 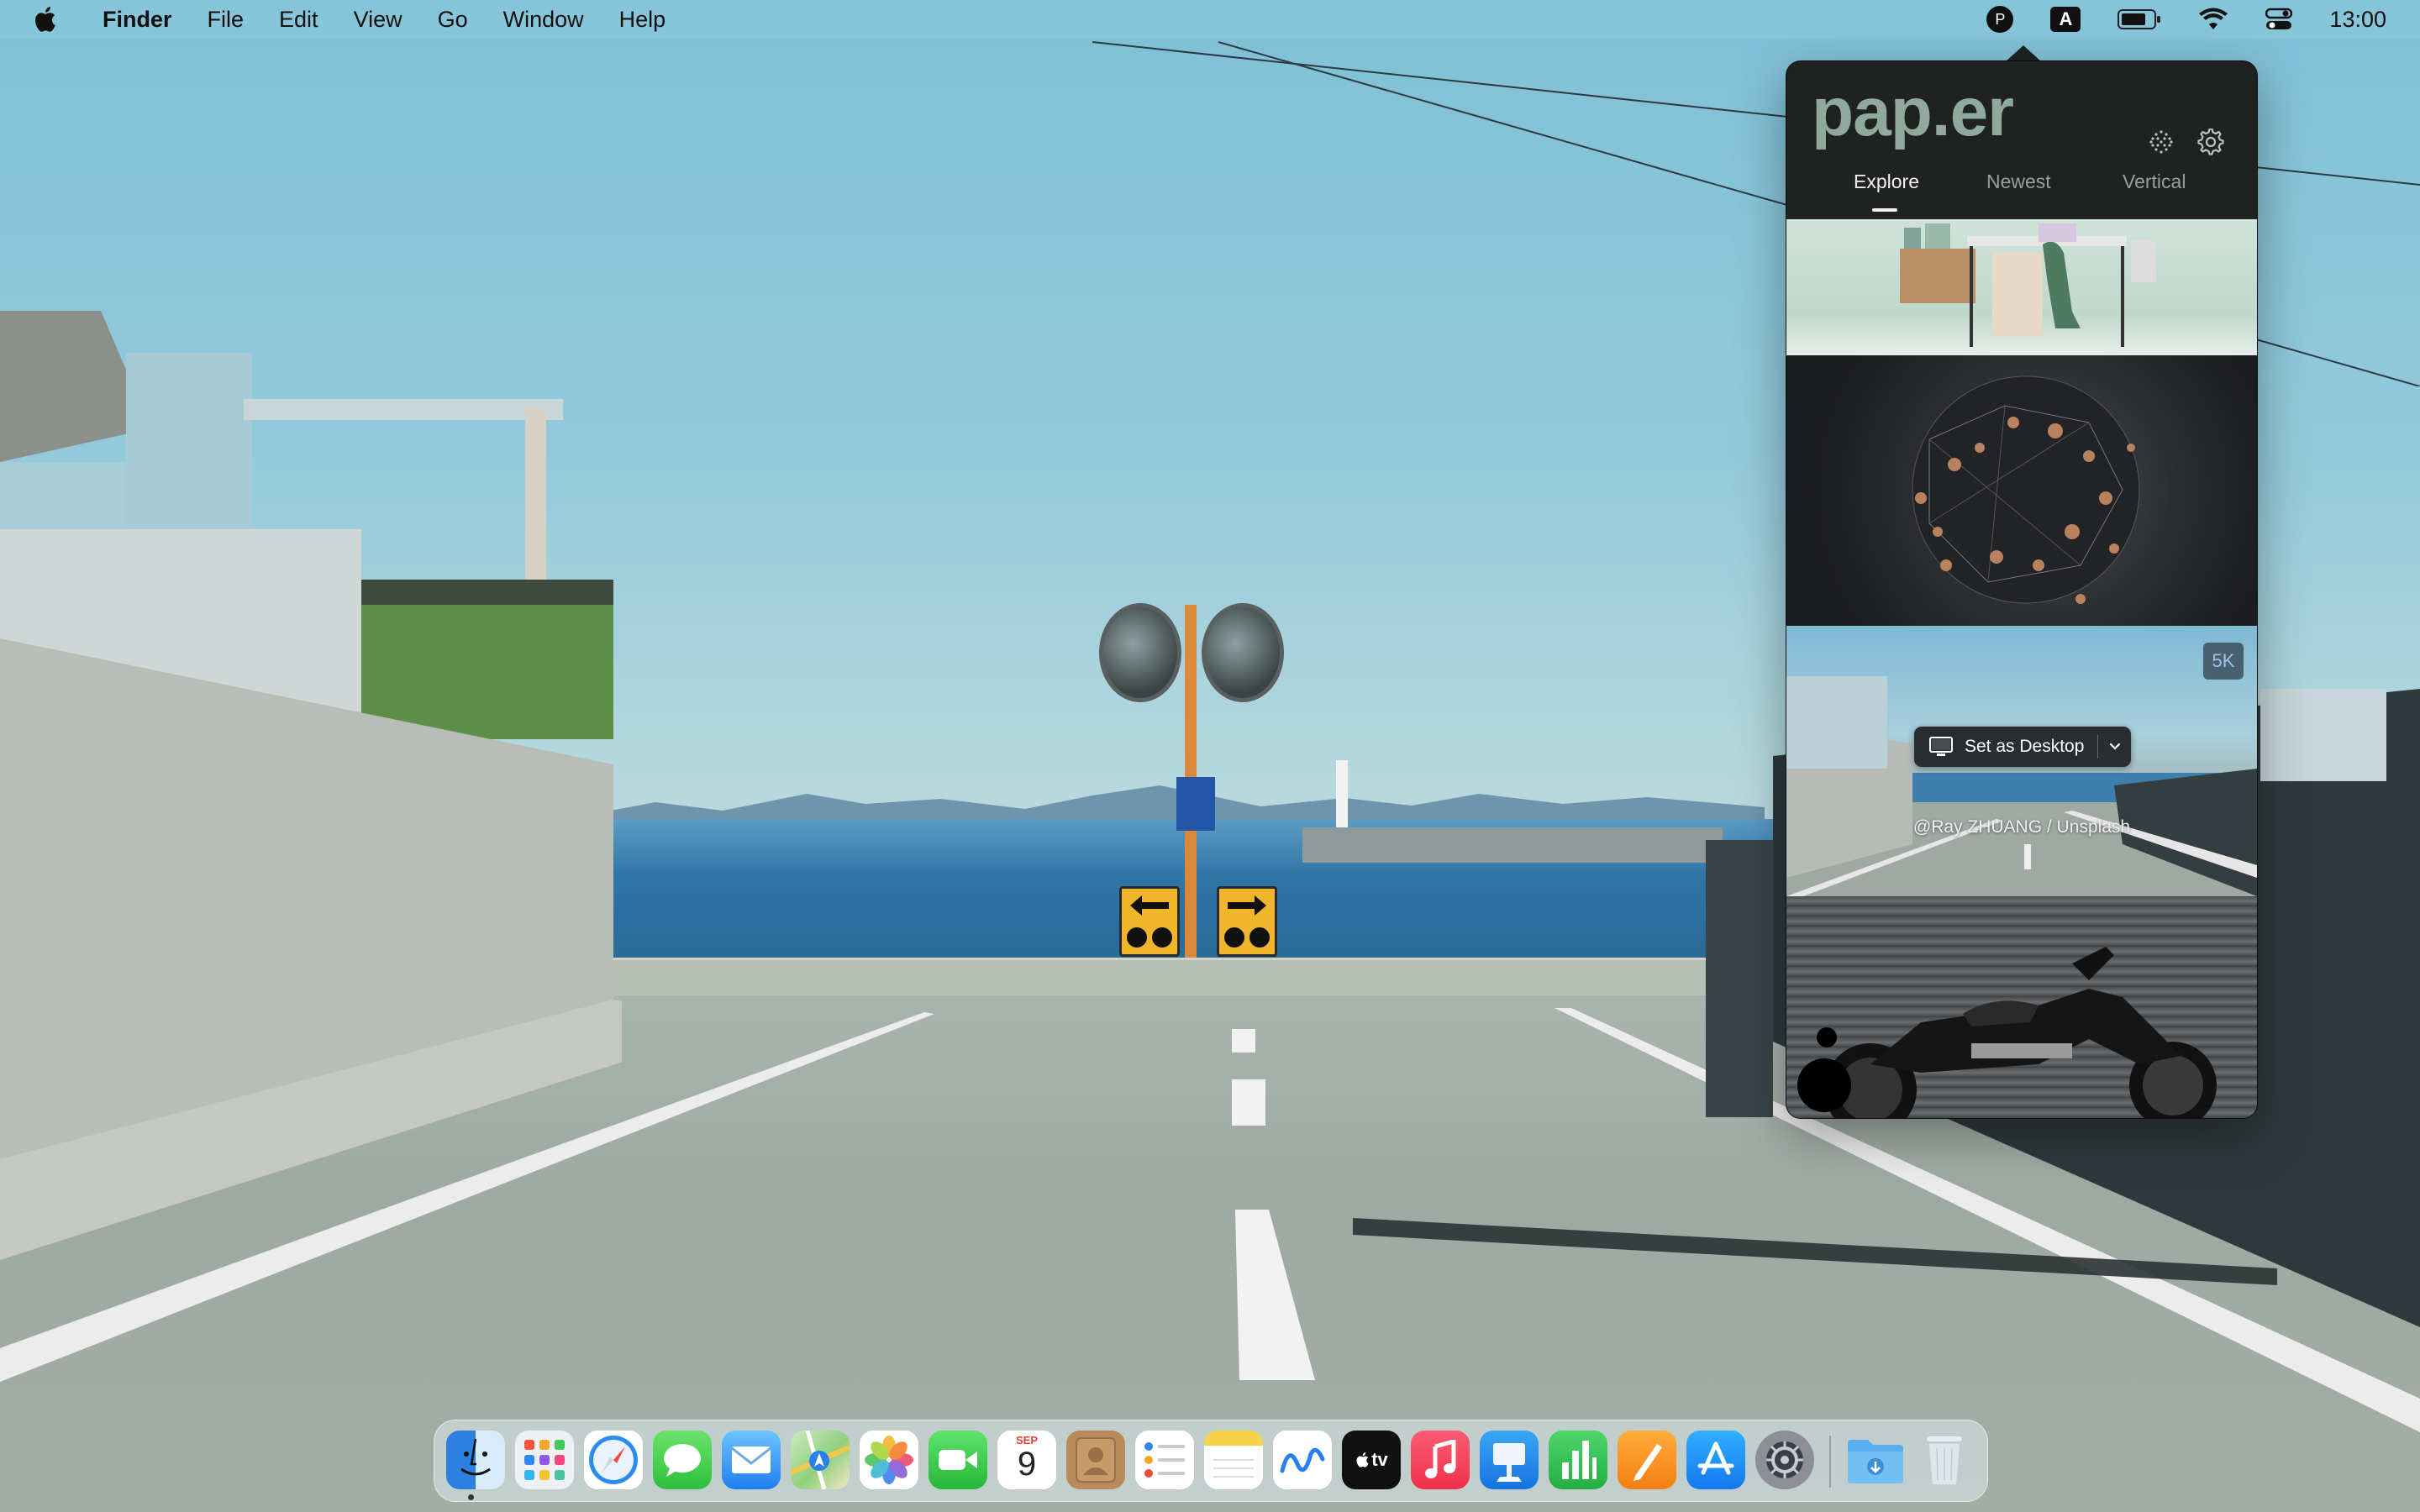 I want to click on paper-menu-extra-icon: P, so click(x=2000, y=19).